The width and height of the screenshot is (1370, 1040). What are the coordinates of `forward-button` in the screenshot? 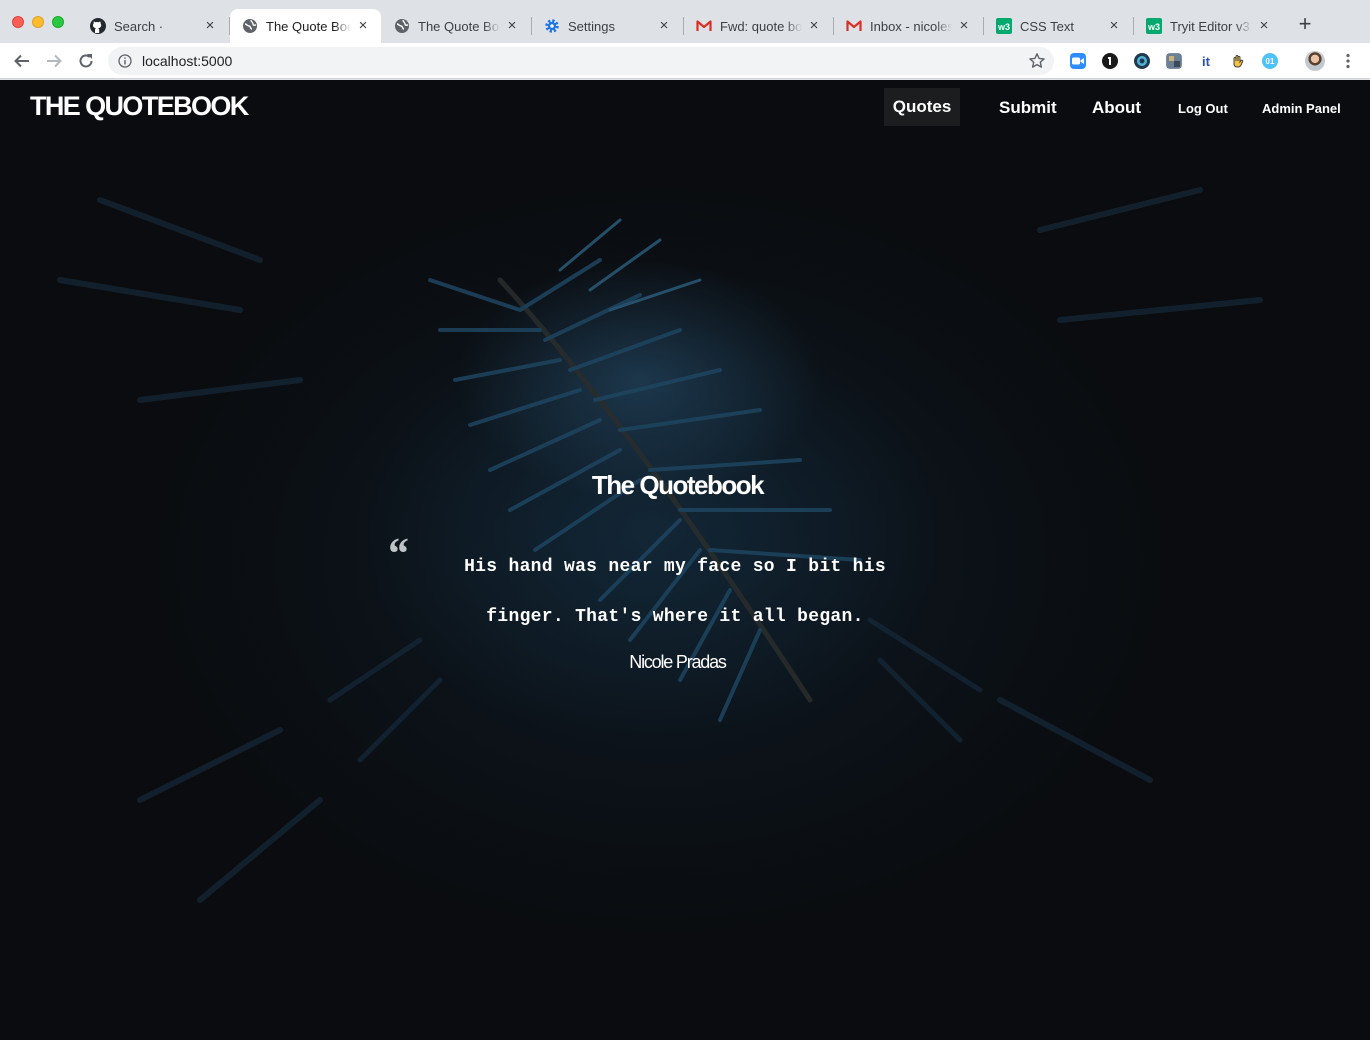 It's located at (54, 61).